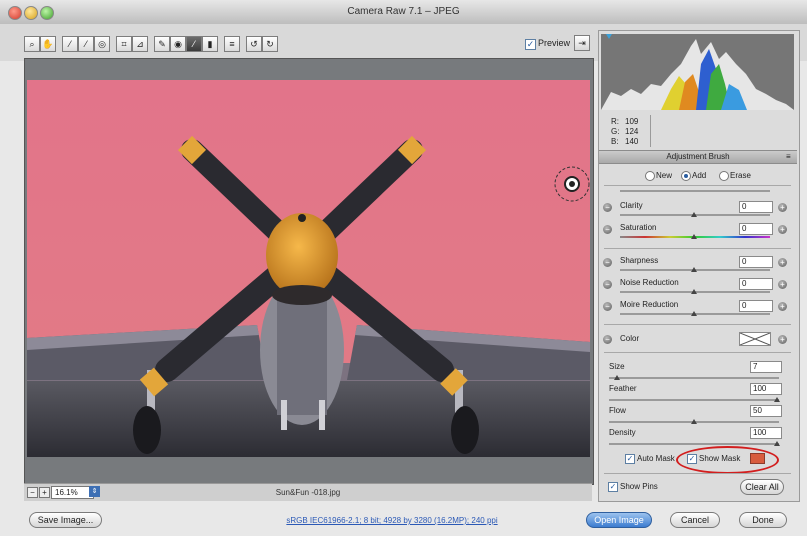  I want to click on moire-reduction-value: 0, so click(756, 306).